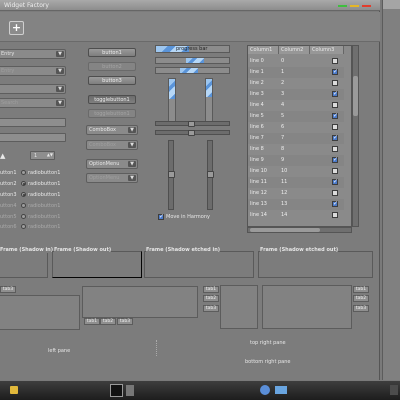  Describe the element at coordinates (211, 308) in the screenshot. I see `notebook3-tab: tab3` at that location.